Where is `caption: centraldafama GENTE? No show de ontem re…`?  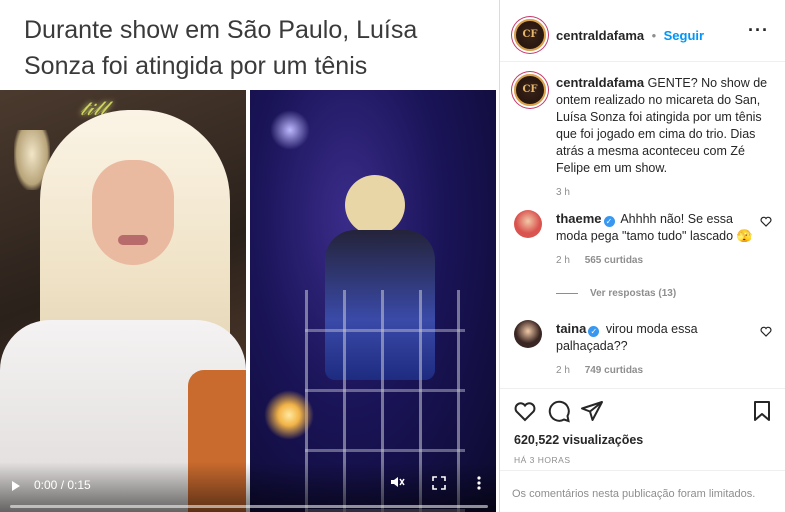
caption: centraldafama GENTE? No show de ontem re… is located at coordinates (663, 136).